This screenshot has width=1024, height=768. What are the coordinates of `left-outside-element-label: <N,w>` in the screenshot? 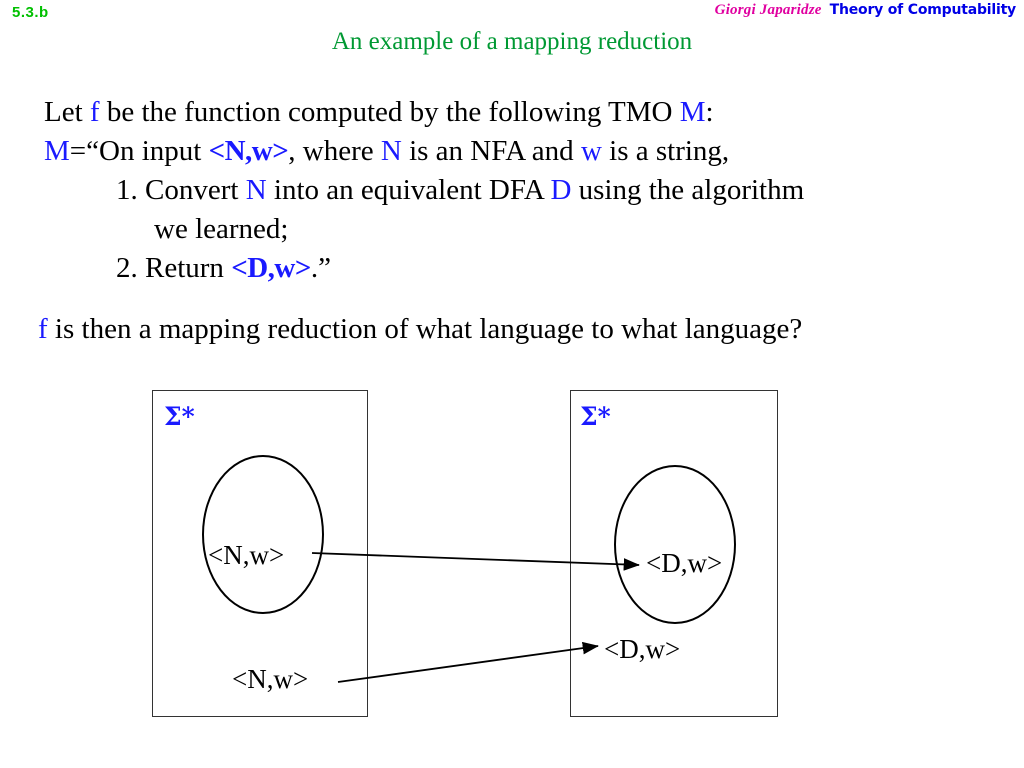 It's located at (270, 679).